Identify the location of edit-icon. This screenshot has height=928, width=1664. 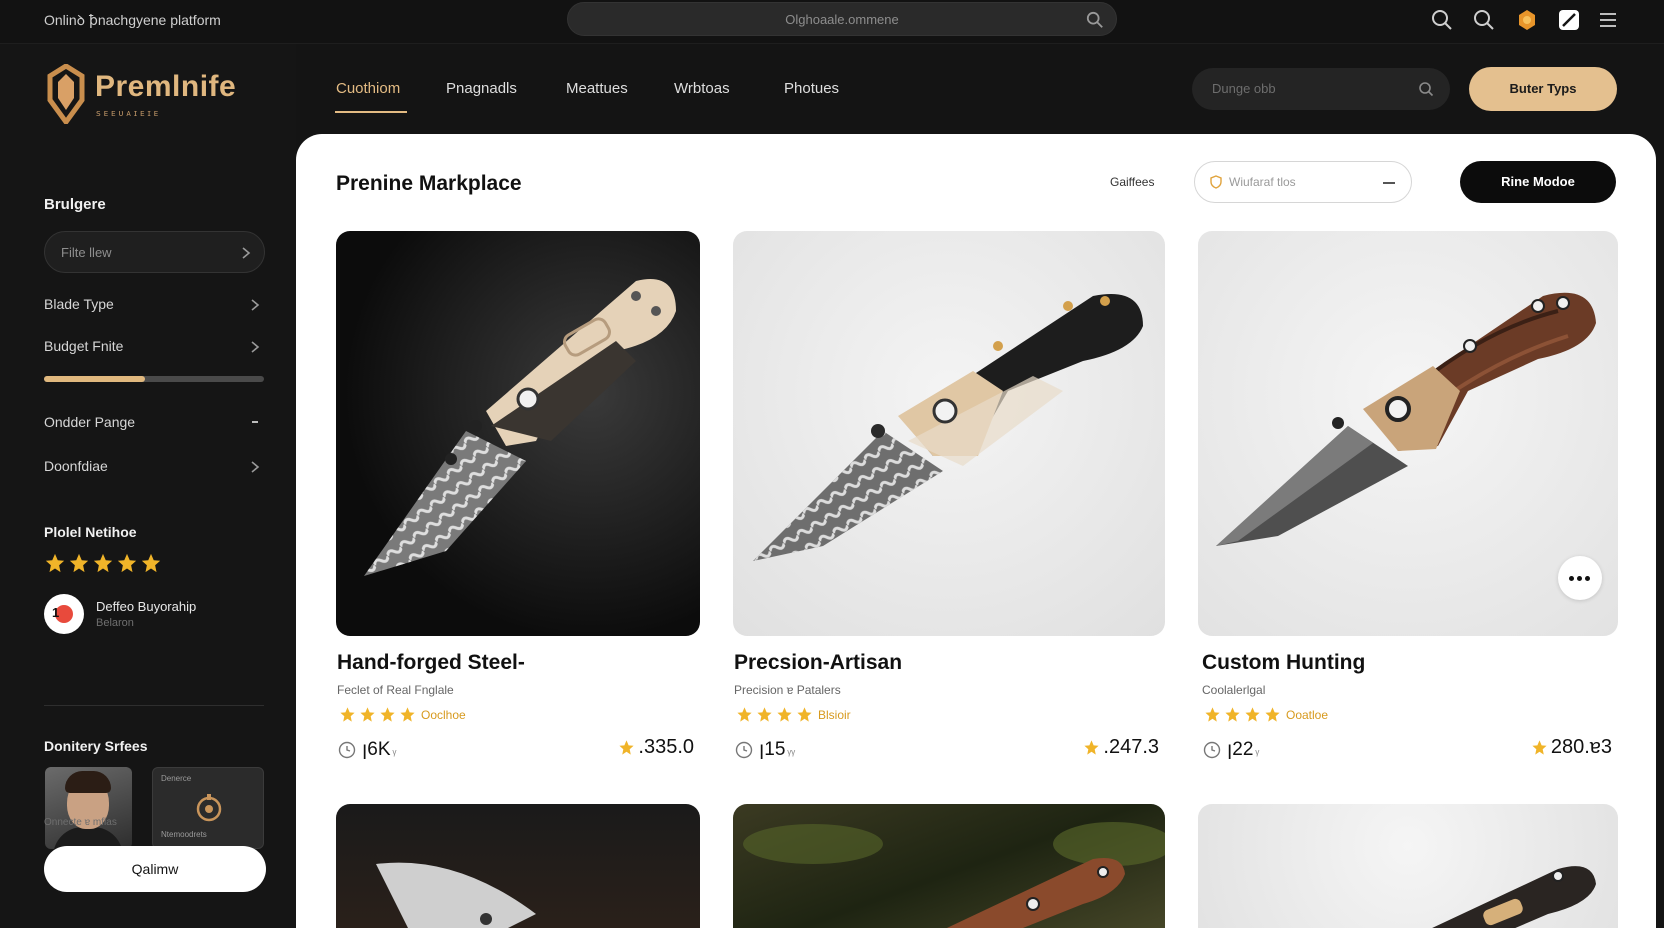
(1569, 20).